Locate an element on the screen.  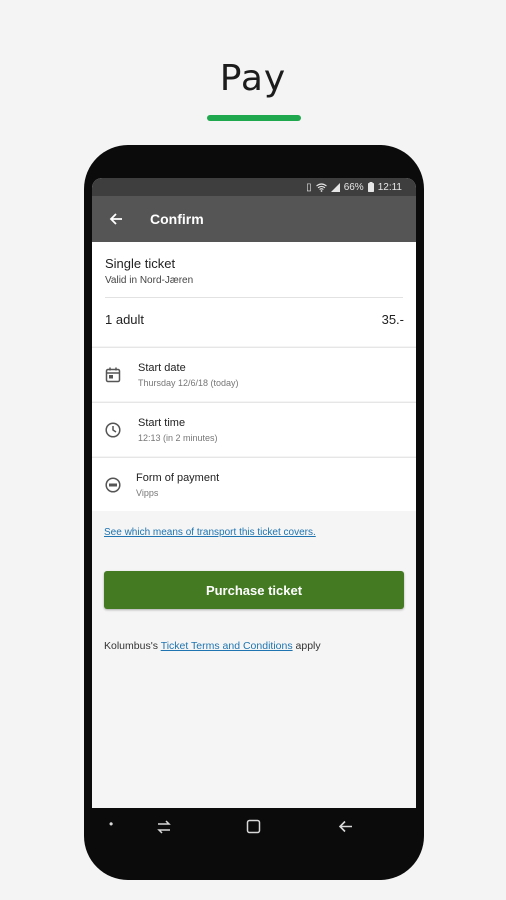
recent-apps-icon is located at coordinates (164, 827).